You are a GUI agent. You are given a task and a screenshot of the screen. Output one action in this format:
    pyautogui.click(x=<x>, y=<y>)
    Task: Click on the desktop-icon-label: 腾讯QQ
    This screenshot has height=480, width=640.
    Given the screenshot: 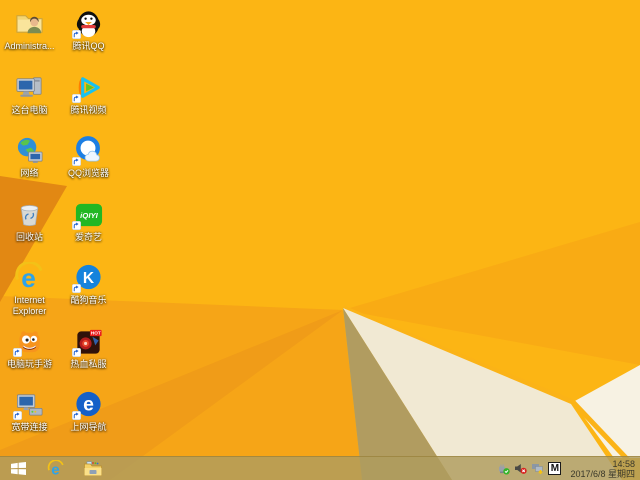 What is the action you would take?
    pyautogui.click(x=88, y=46)
    